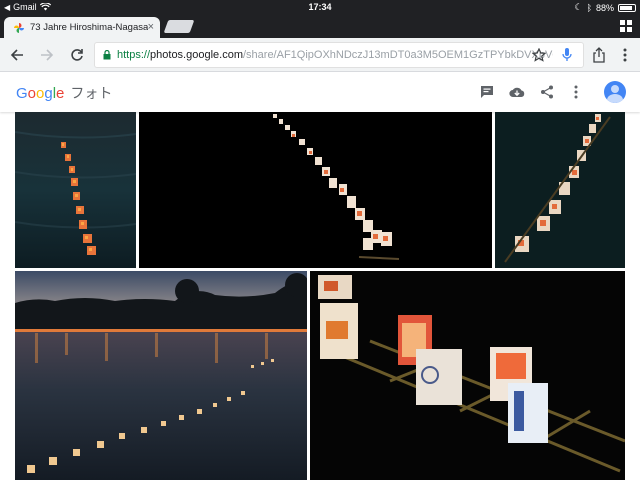  I want to click on logo-letter: e, so click(60, 93).